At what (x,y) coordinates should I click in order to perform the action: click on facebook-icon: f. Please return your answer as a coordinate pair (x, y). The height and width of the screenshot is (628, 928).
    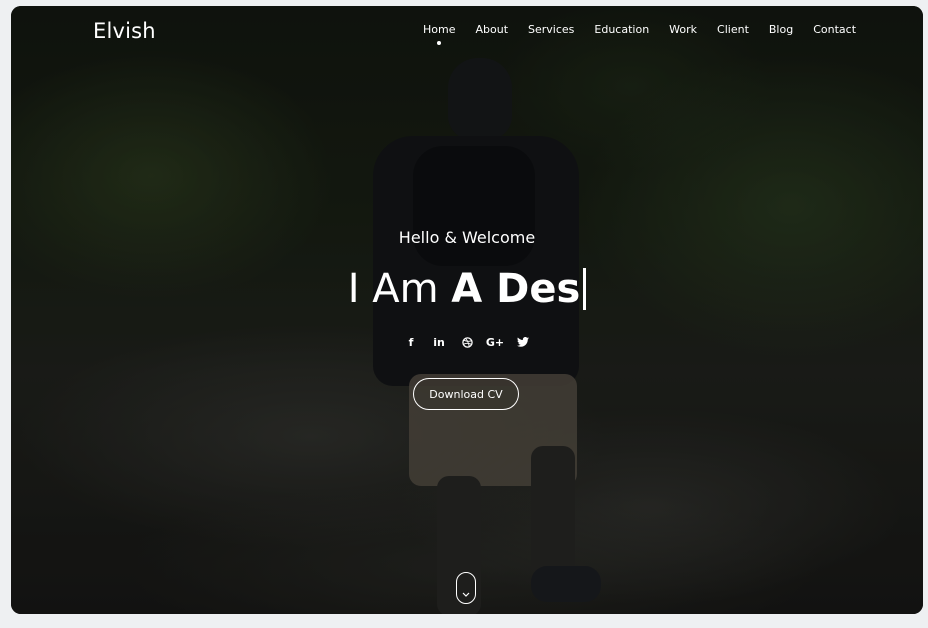
    Looking at the image, I should click on (411, 342).